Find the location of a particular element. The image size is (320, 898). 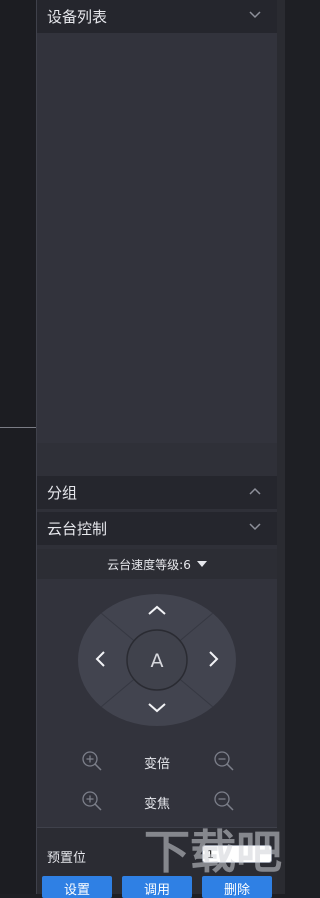

zoom-label: 变倍 is located at coordinates (156, 764).